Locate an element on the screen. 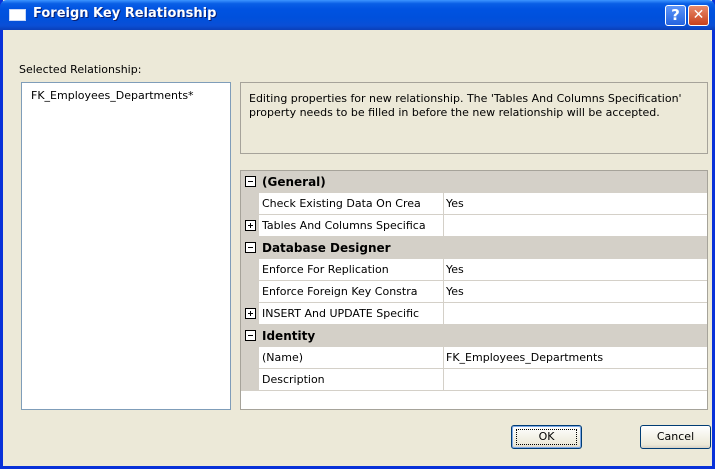  property-row-enforce-foreign-key: Enforce Foreign Key Constra Yes is located at coordinates (474, 292).